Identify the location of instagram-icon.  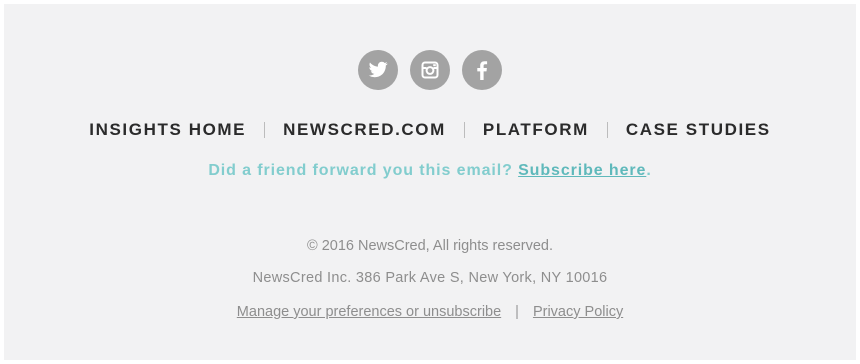
(430, 70).